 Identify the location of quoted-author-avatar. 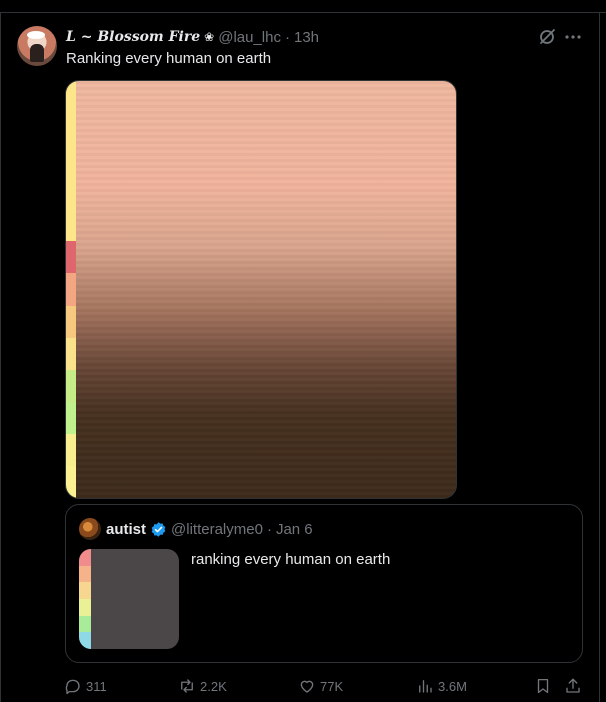
(90, 529).